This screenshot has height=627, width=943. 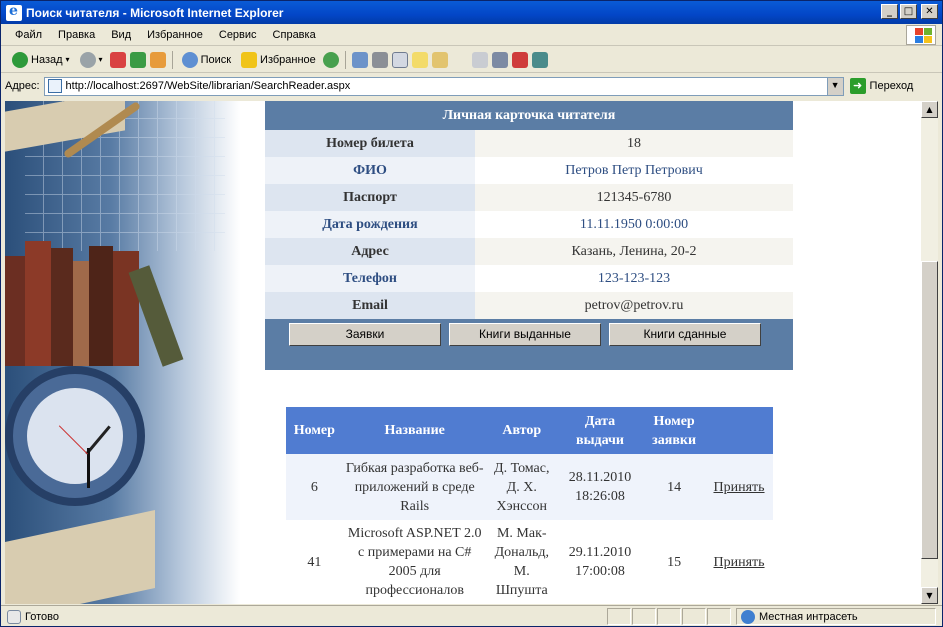 What do you see at coordinates (294, 35) in the screenshot?
I see `menu-help: Справка` at bounding box center [294, 35].